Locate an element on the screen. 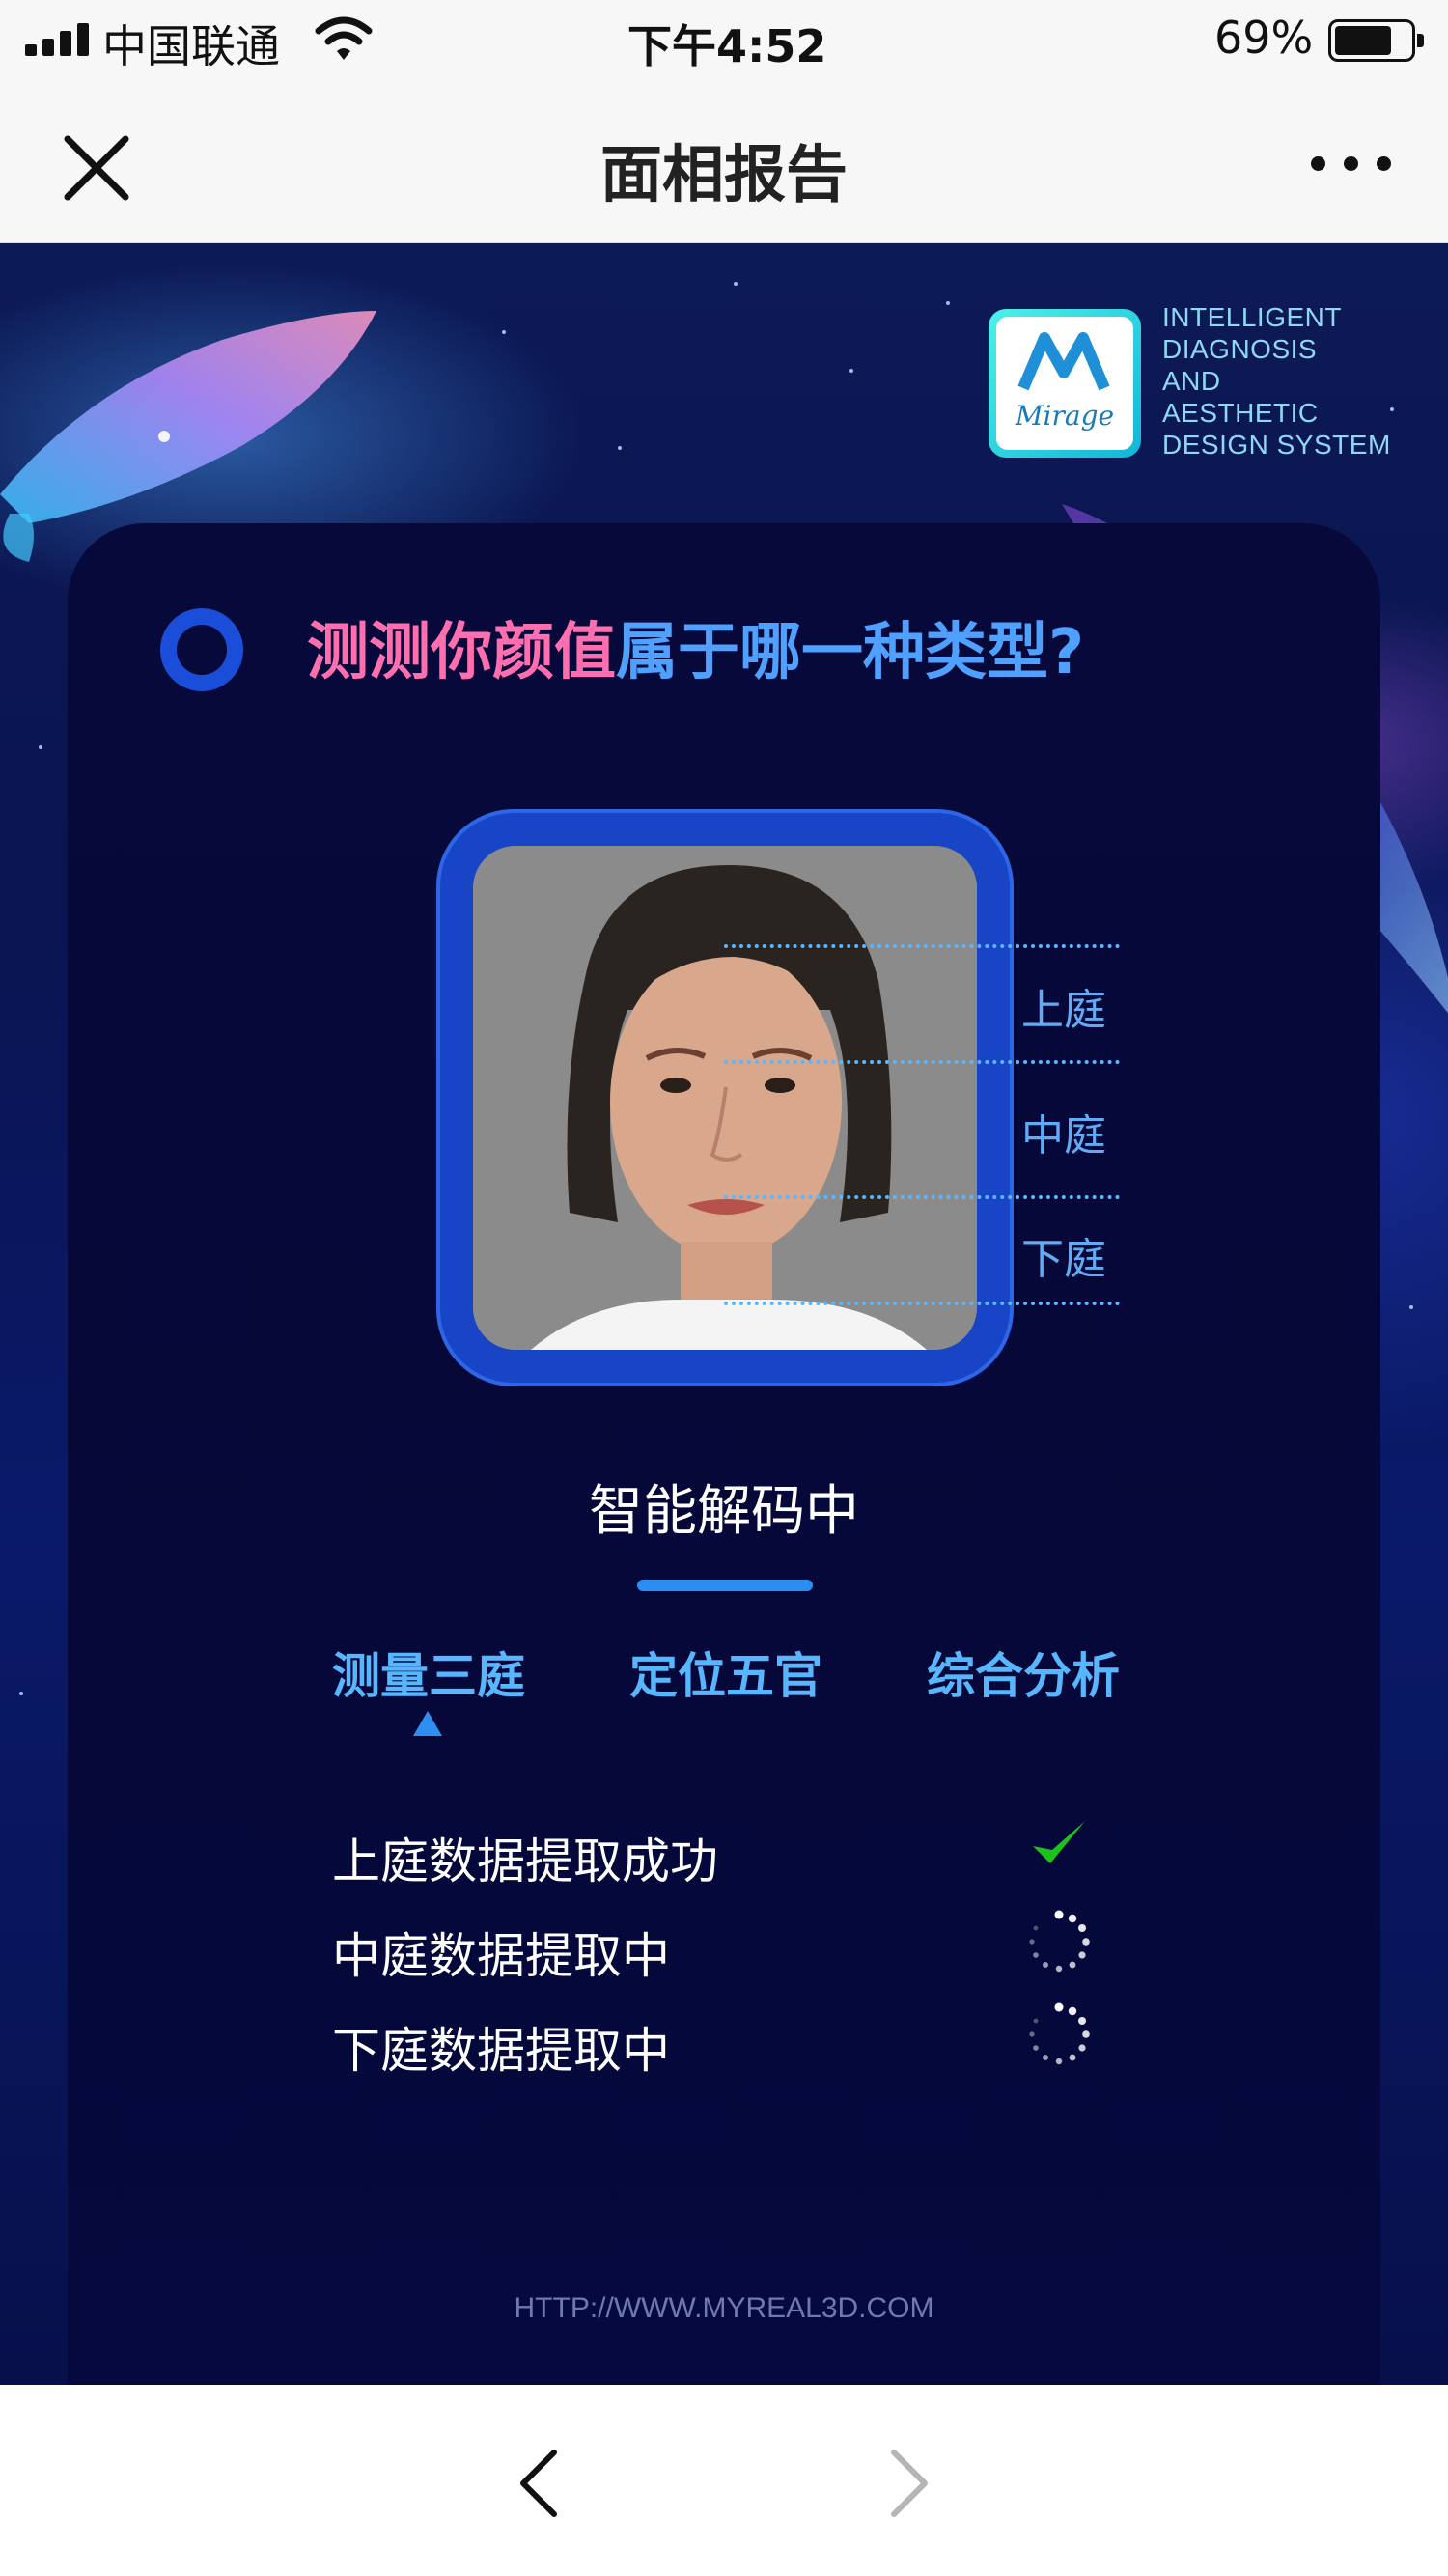 This screenshot has height=2576, width=1448. whale-illustration-left is located at coordinates (188, 437).